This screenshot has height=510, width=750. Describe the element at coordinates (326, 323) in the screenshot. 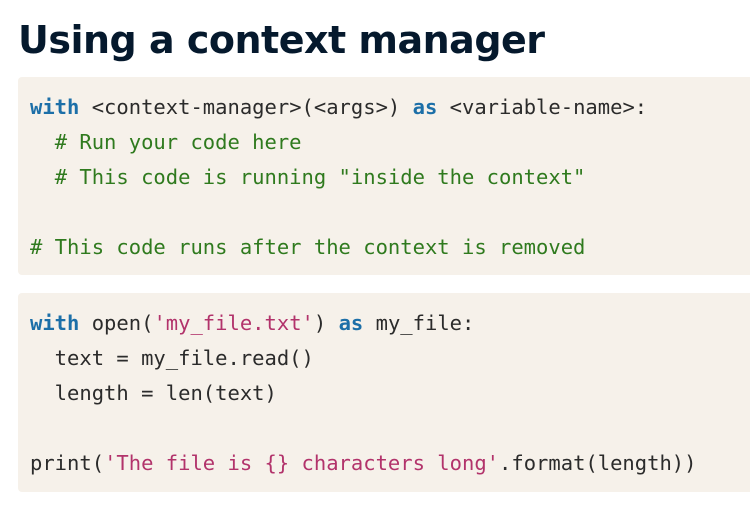

I see `code-text: )` at that location.